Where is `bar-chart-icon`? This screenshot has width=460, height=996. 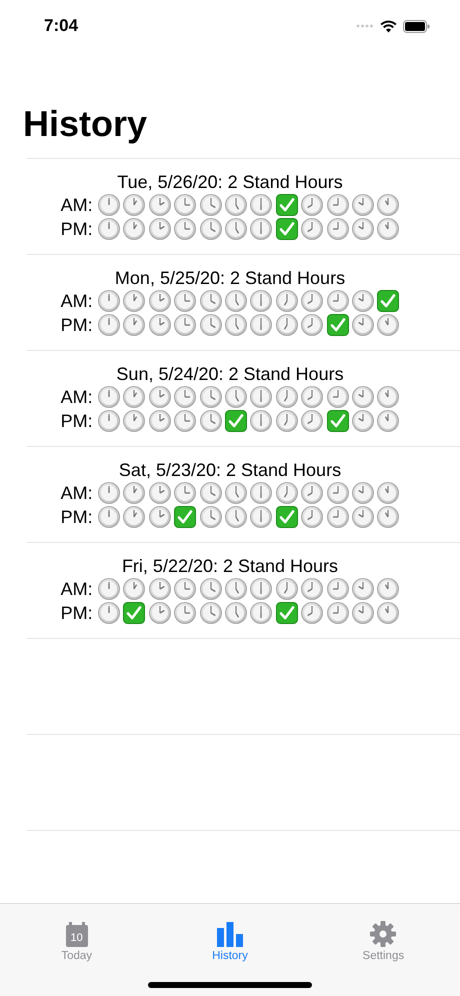
bar-chart-icon is located at coordinates (229, 934).